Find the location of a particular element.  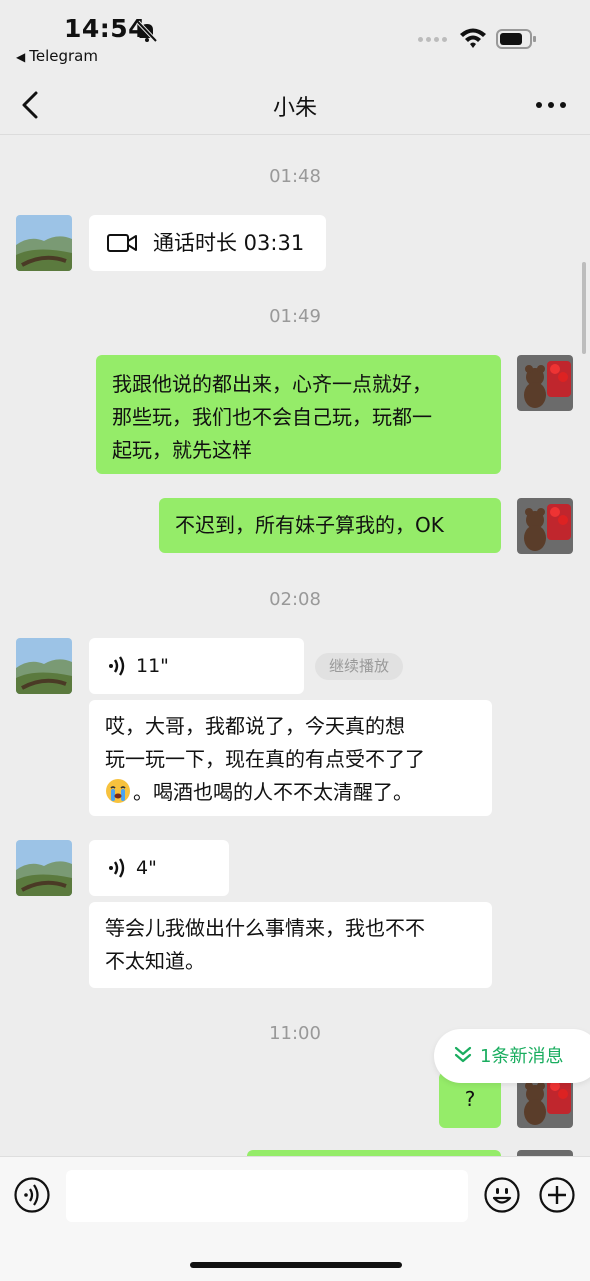

voice-message-bubble: 4" is located at coordinates (159, 868).